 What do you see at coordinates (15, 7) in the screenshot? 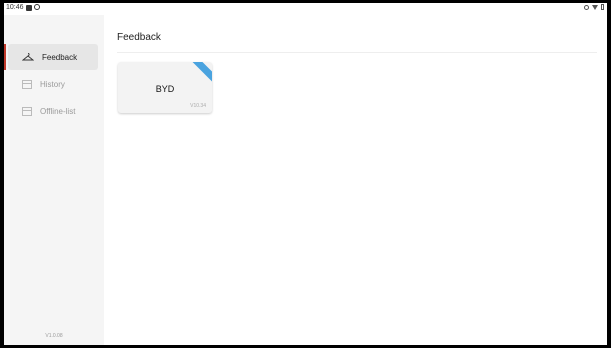
I see `status-time: 10:46` at bounding box center [15, 7].